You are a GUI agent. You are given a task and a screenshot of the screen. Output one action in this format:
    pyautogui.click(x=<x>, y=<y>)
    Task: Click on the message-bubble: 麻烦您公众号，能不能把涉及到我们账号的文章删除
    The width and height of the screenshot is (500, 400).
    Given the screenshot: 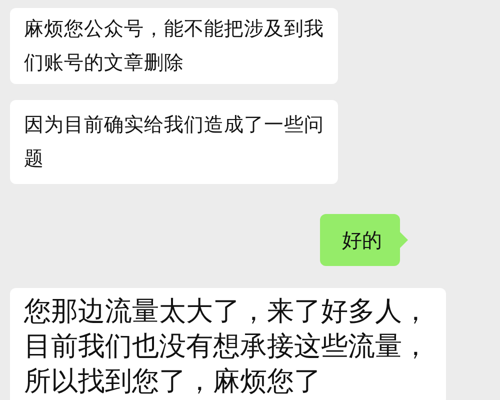 What is the action you would take?
    pyautogui.click(x=174, y=46)
    